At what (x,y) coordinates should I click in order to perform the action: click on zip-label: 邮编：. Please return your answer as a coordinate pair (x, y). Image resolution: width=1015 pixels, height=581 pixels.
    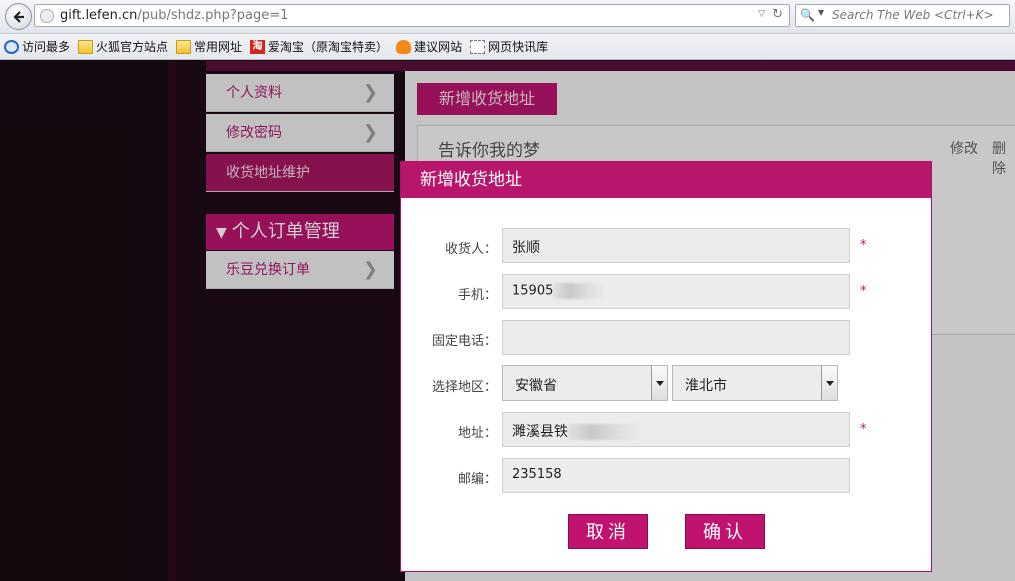
    Looking at the image, I should click on (477, 479).